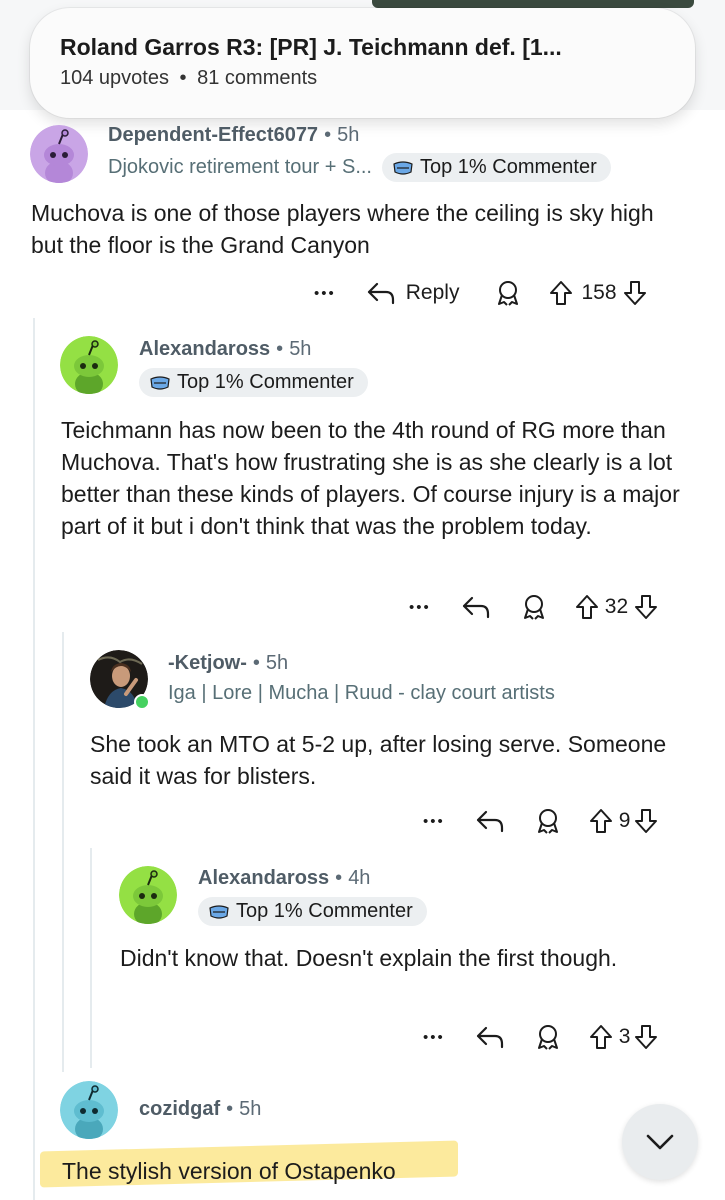  What do you see at coordinates (616, 606) in the screenshot?
I see `vote-score: 32` at bounding box center [616, 606].